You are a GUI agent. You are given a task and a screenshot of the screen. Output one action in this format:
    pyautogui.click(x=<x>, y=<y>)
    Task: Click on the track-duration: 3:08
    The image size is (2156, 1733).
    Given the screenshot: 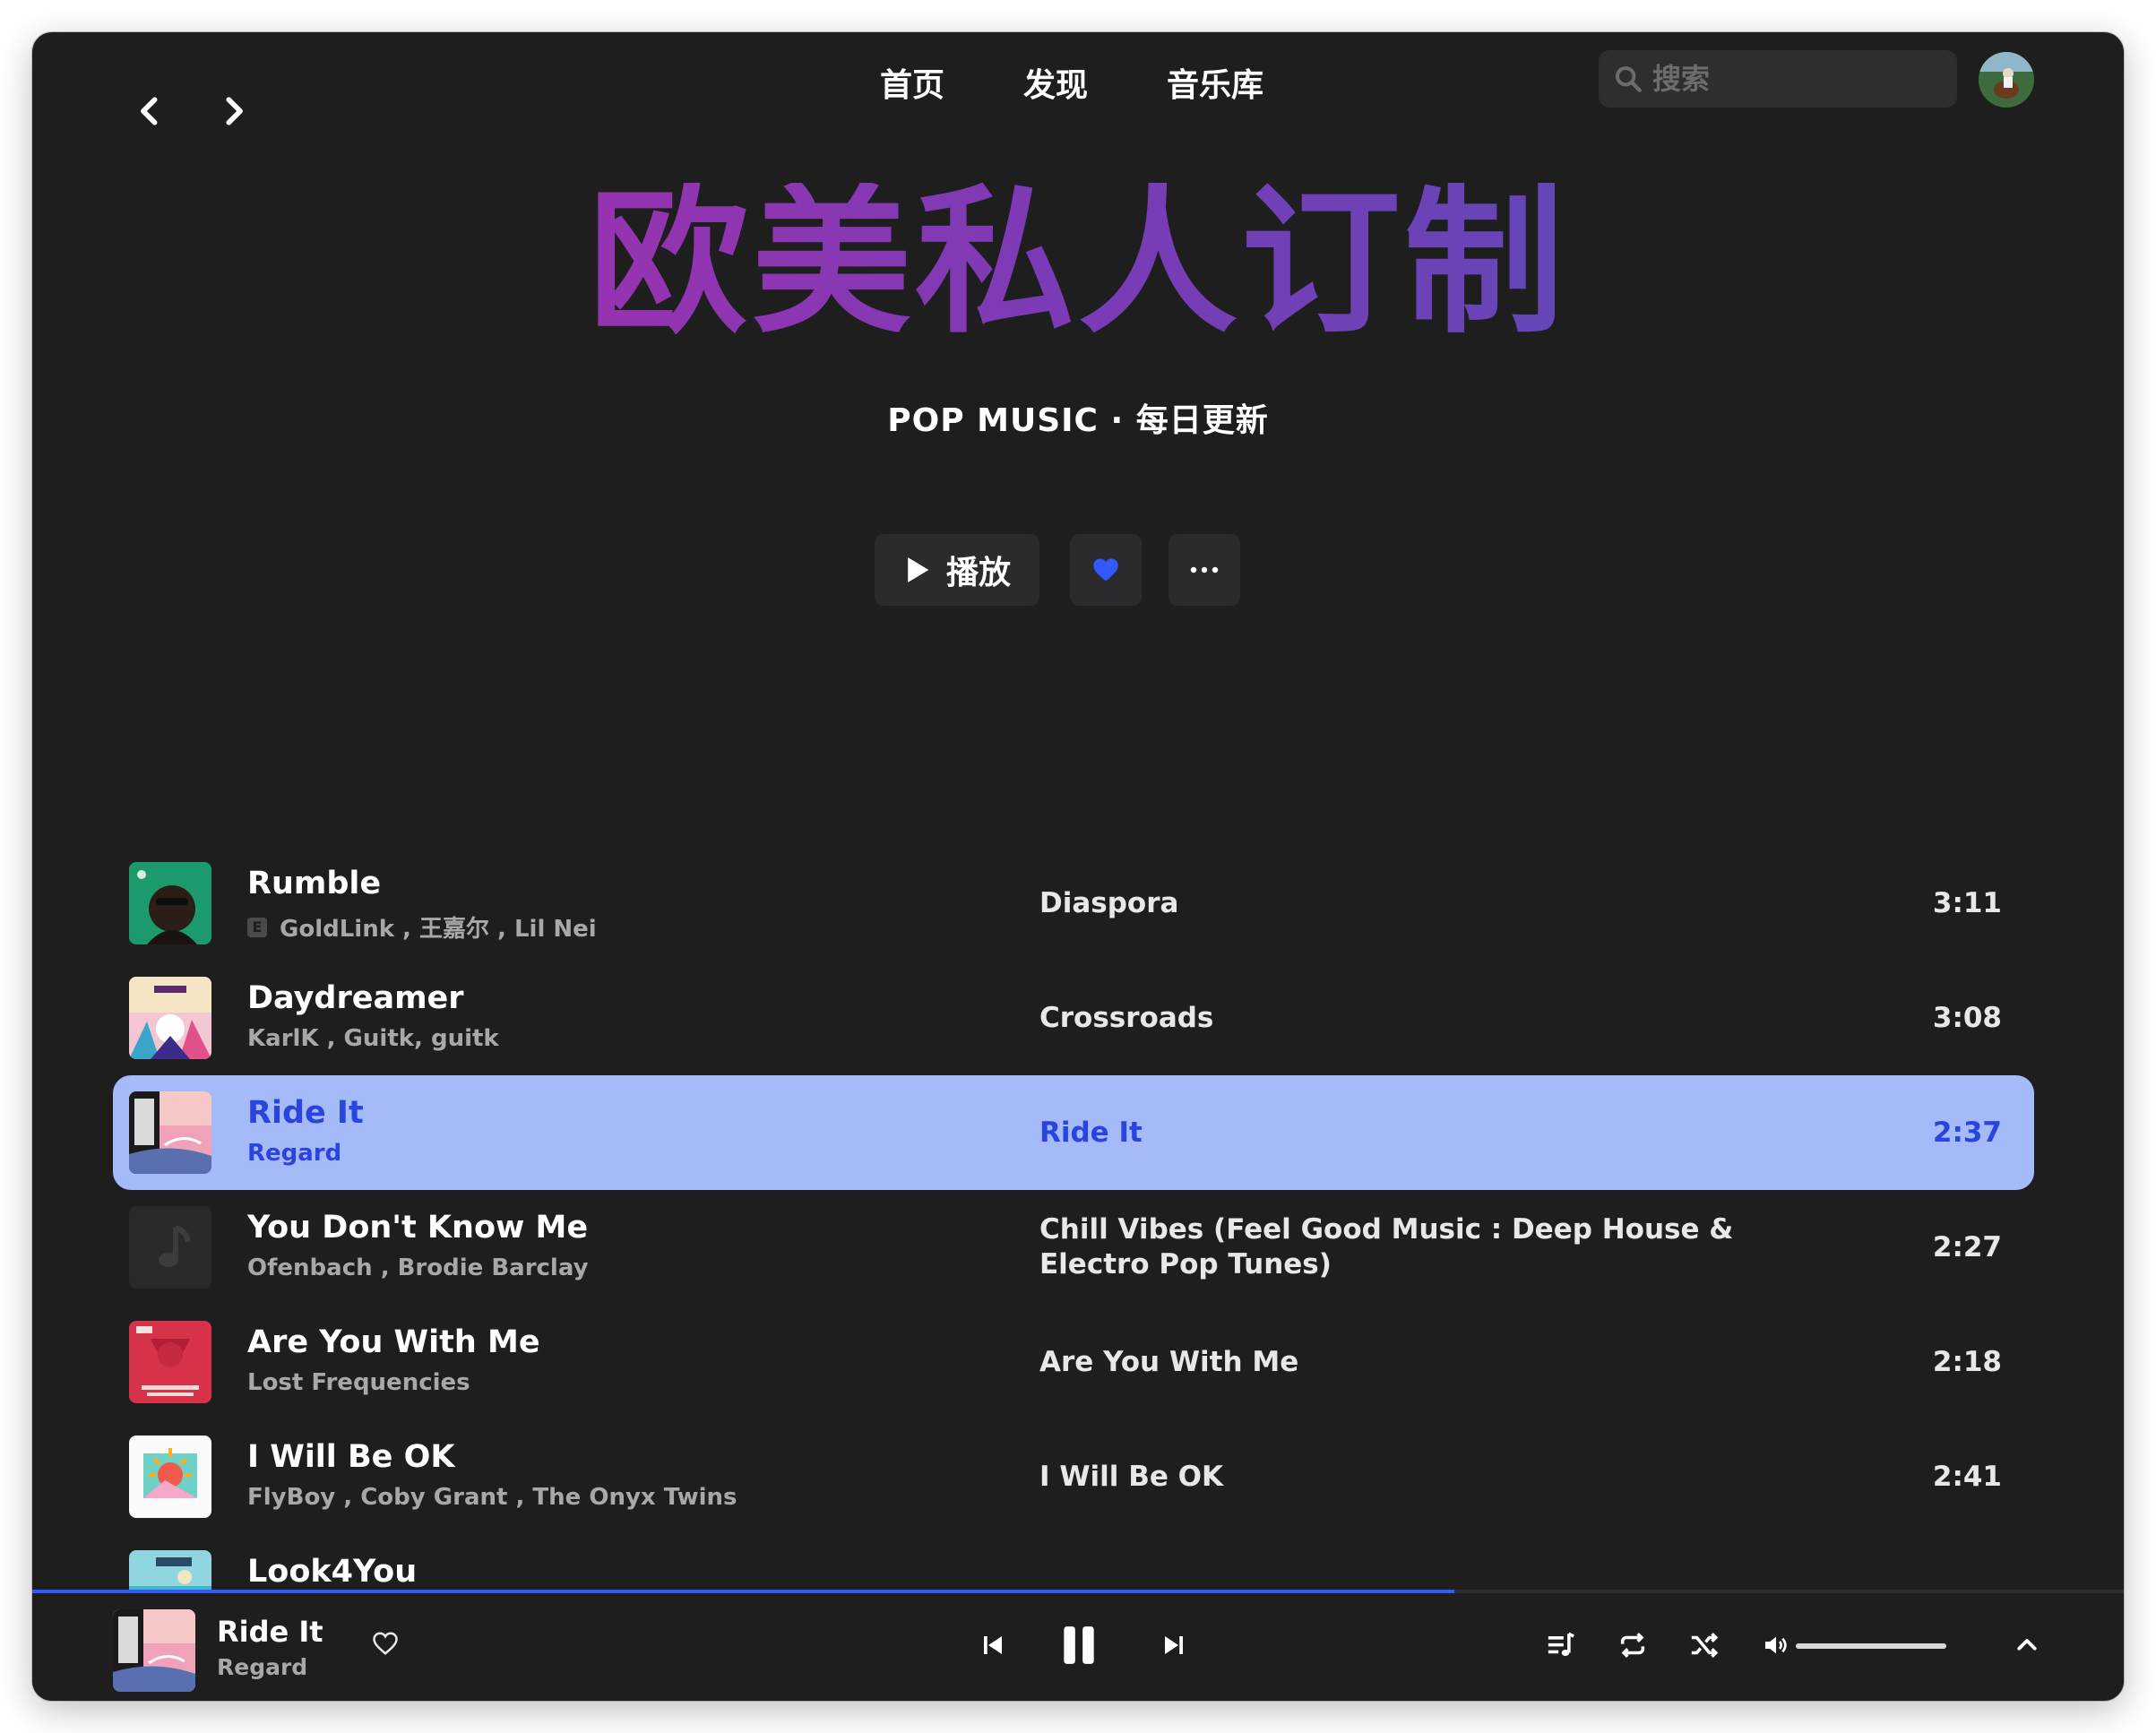 What is the action you would take?
    pyautogui.click(x=1967, y=1018)
    